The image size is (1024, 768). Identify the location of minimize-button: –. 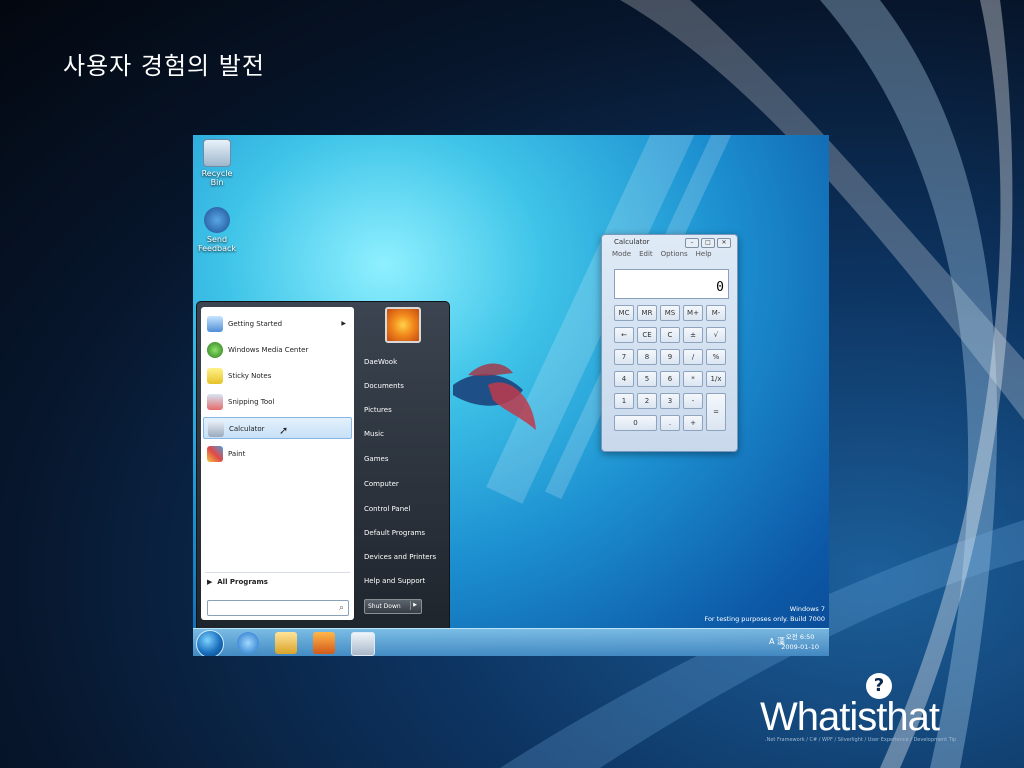
(692, 243).